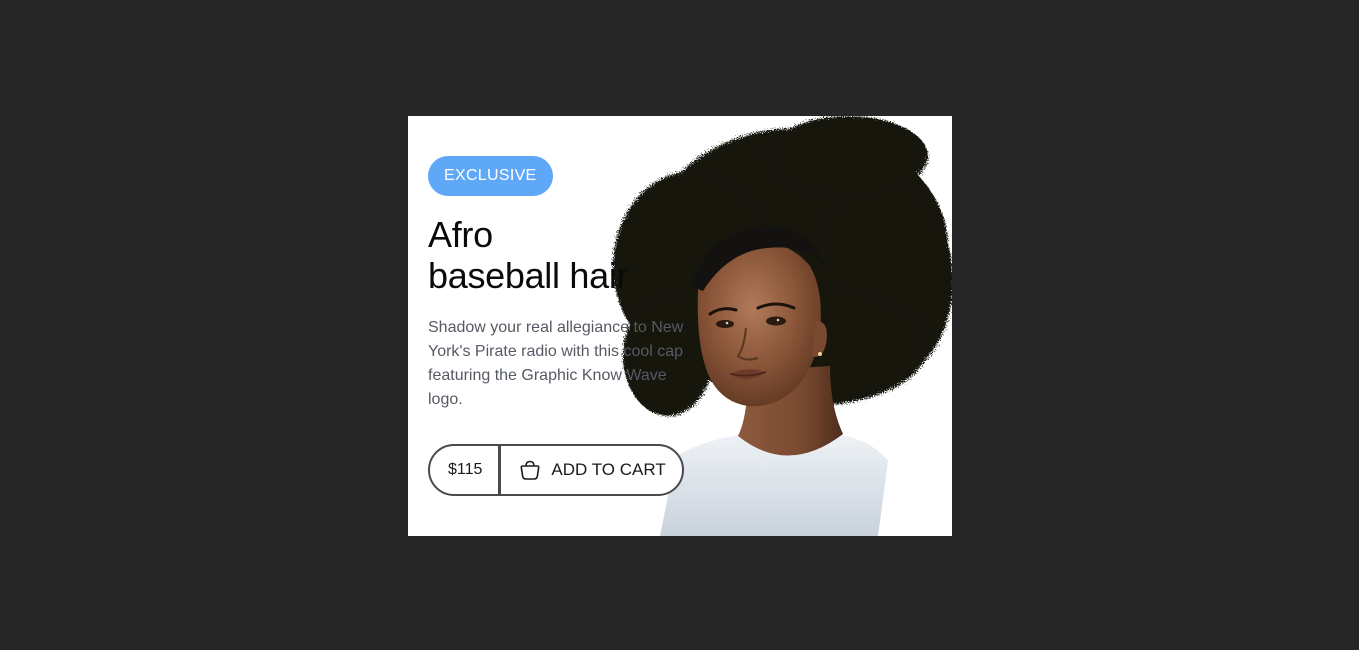 The height and width of the screenshot is (650, 1359). I want to click on product-title: Afro baseball hair, so click(568, 255).